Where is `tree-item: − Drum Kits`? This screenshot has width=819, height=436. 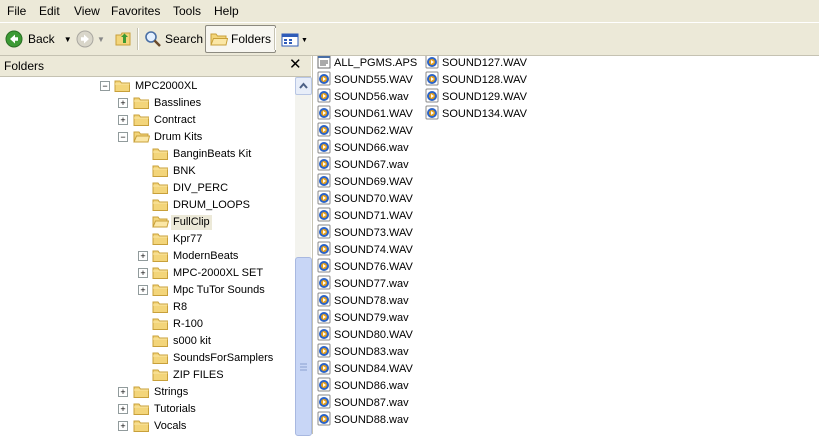 tree-item: − Drum Kits is located at coordinates (147, 137).